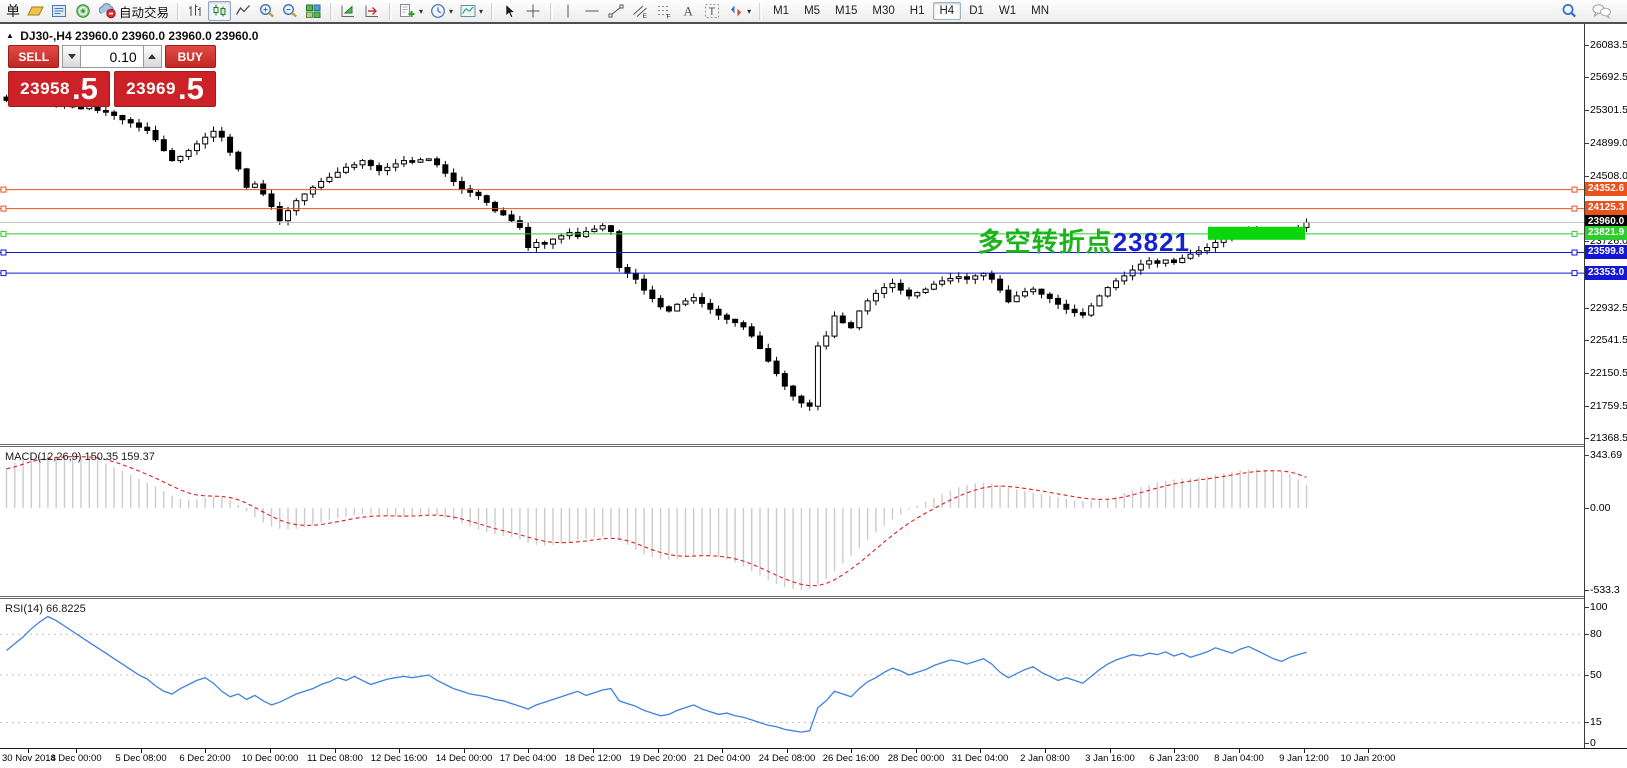 The image size is (1627, 768). What do you see at coordinates (112, 56) in the screenshot?
I see `volume-input: 0.10` at bounding box center [112, 56].